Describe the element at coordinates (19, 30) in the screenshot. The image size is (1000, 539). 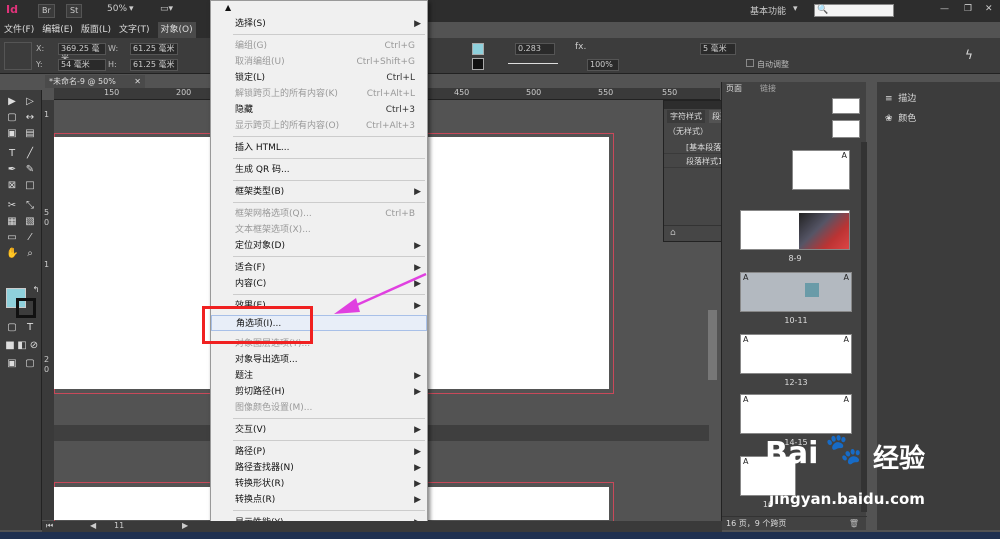
I see `menu-file: 文件(F)` at that location.